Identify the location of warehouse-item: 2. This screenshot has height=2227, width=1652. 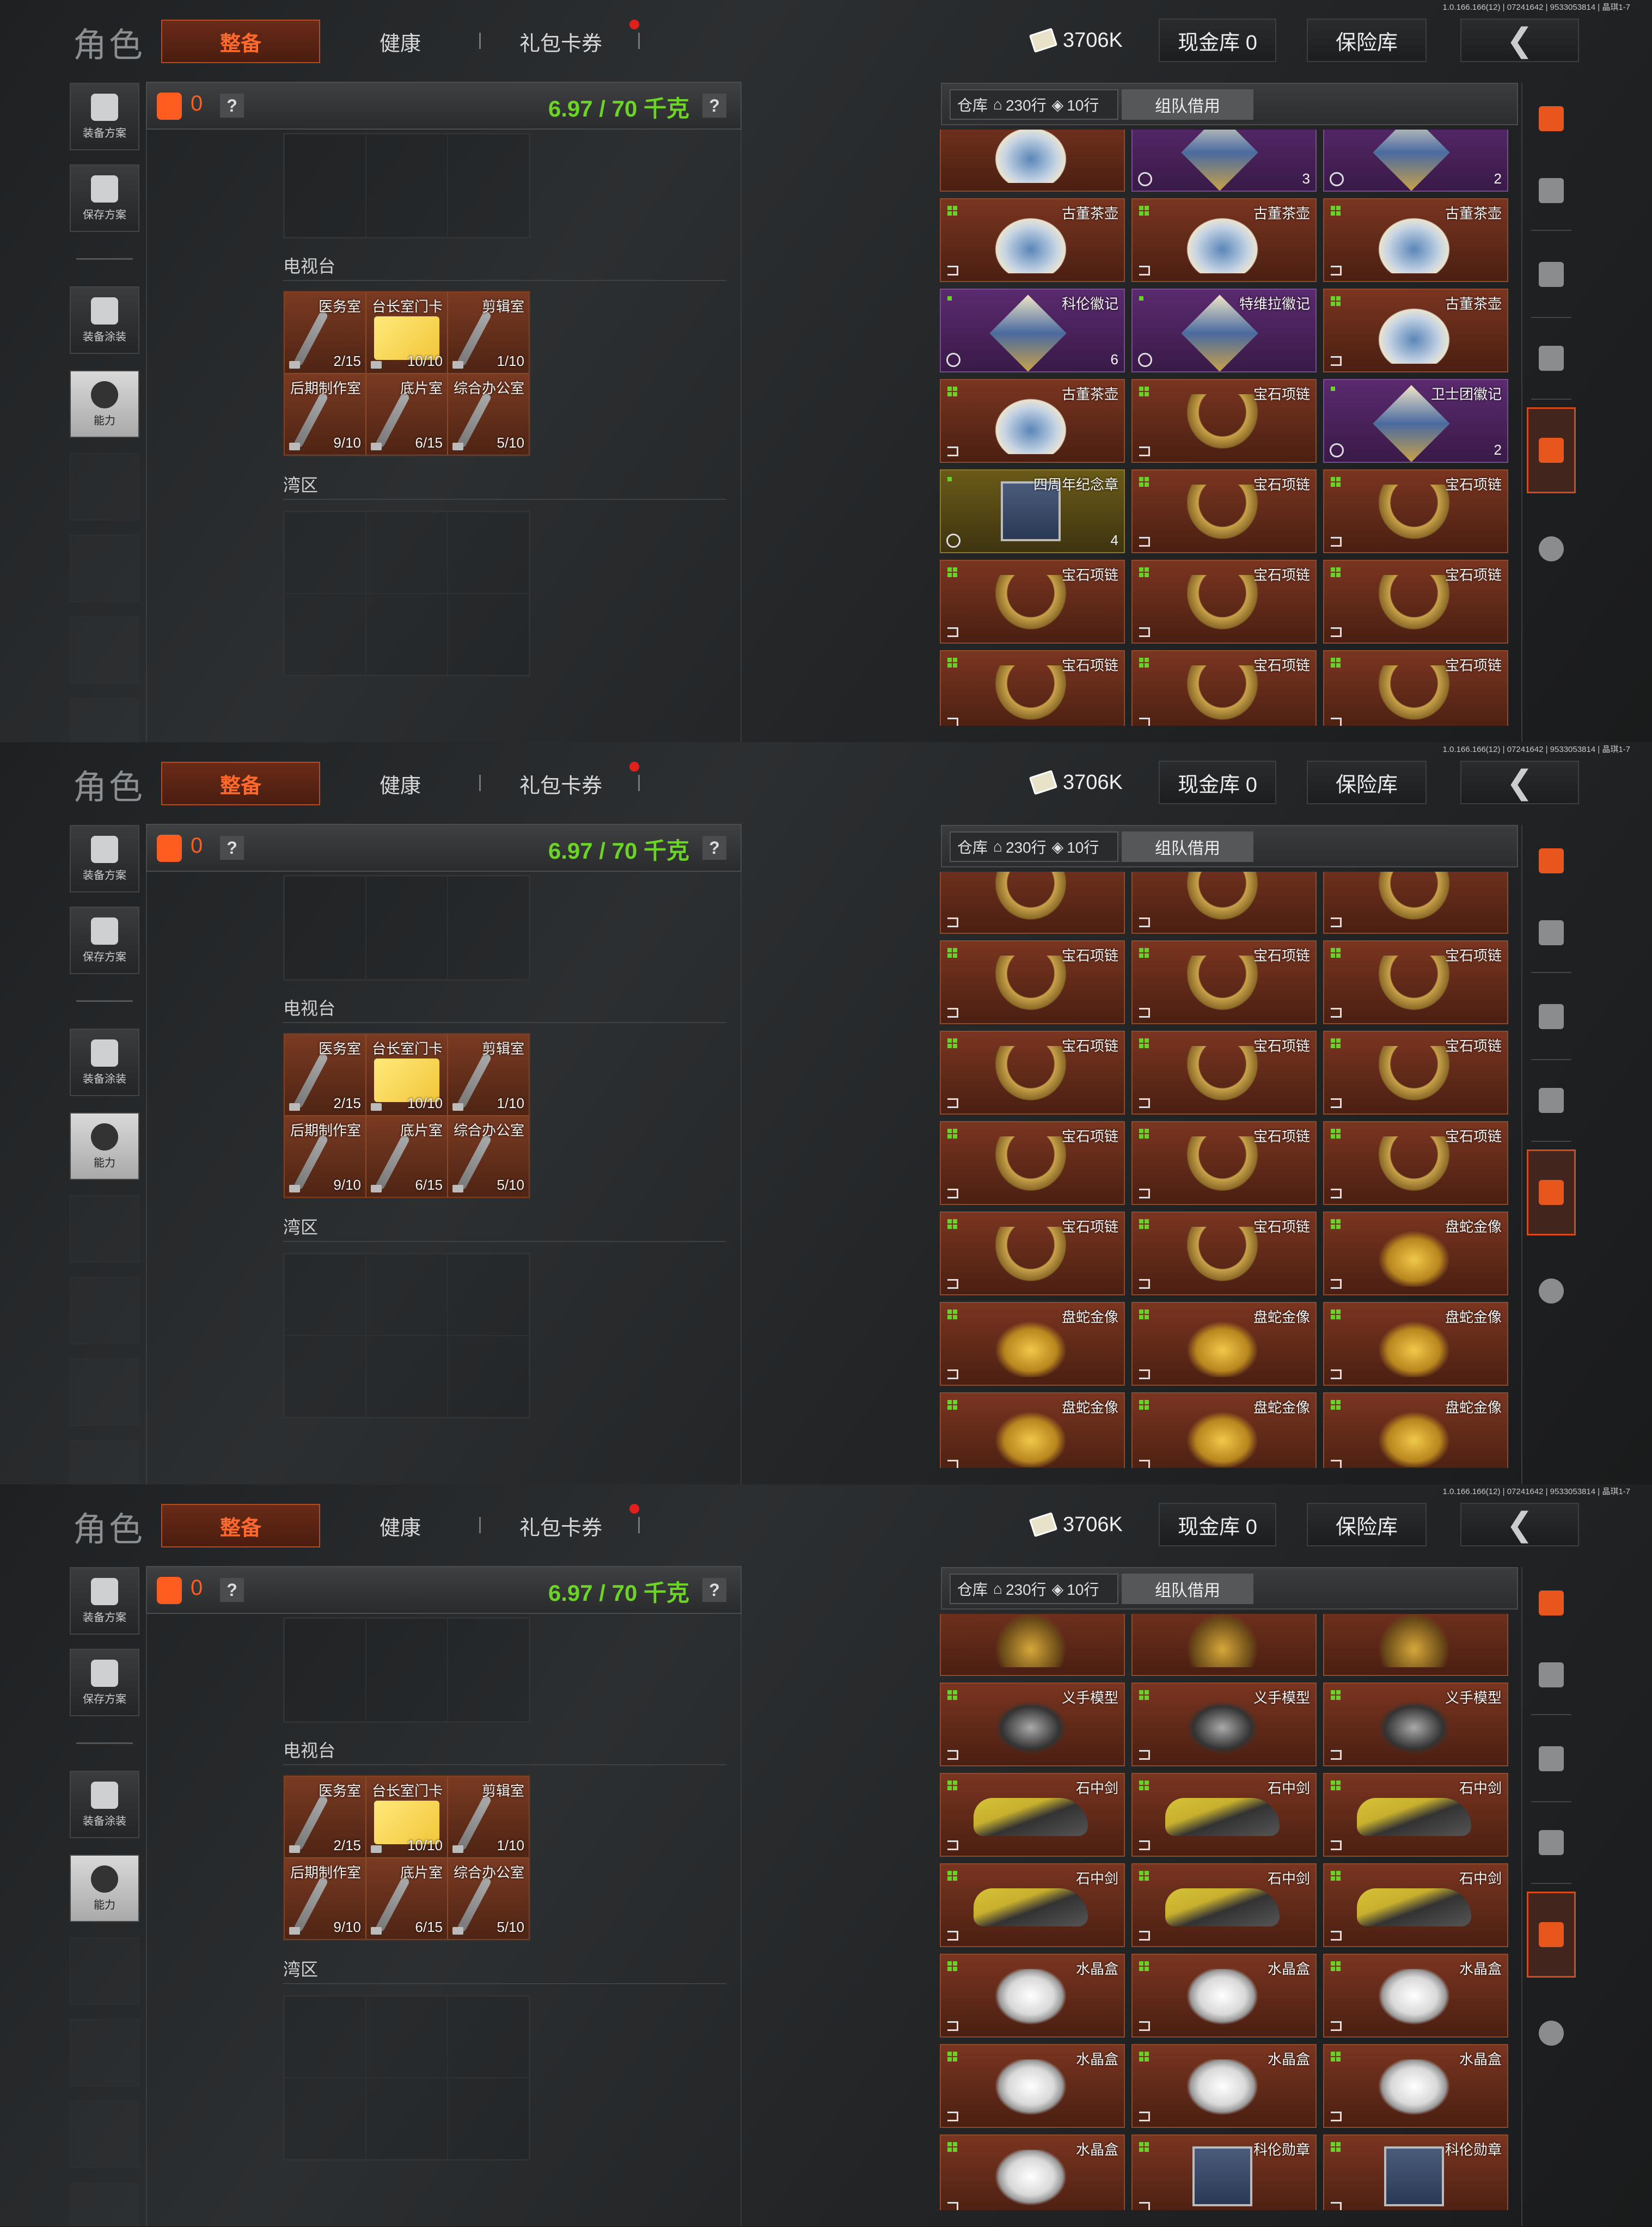
(1415, 161).